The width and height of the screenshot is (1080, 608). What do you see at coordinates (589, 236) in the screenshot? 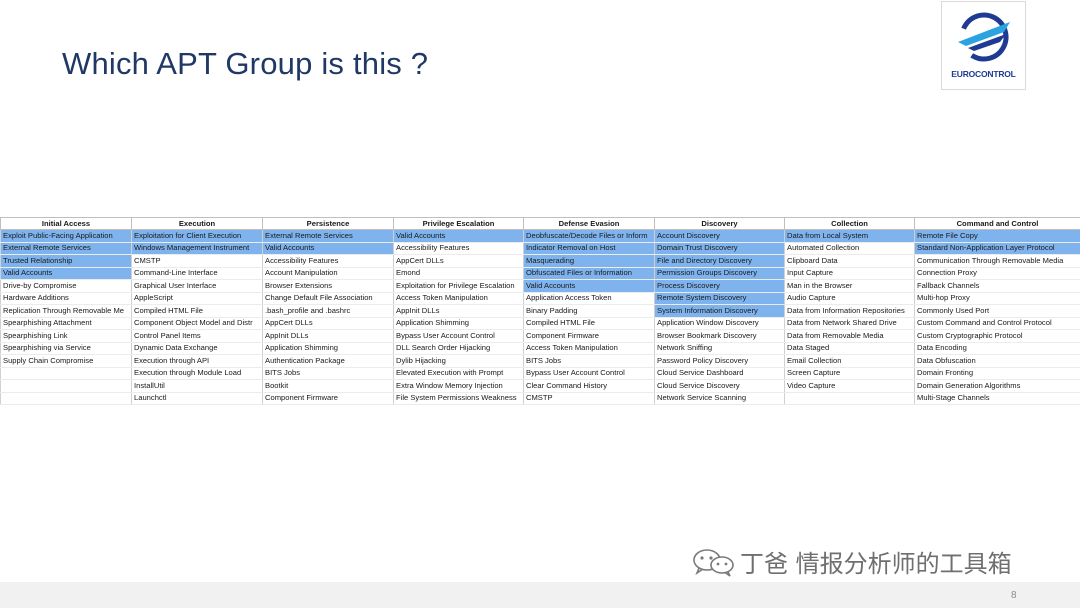
I see `technique-cell: Deobfuscate/Decode Files or Inform` at bounding box center [589, 236].